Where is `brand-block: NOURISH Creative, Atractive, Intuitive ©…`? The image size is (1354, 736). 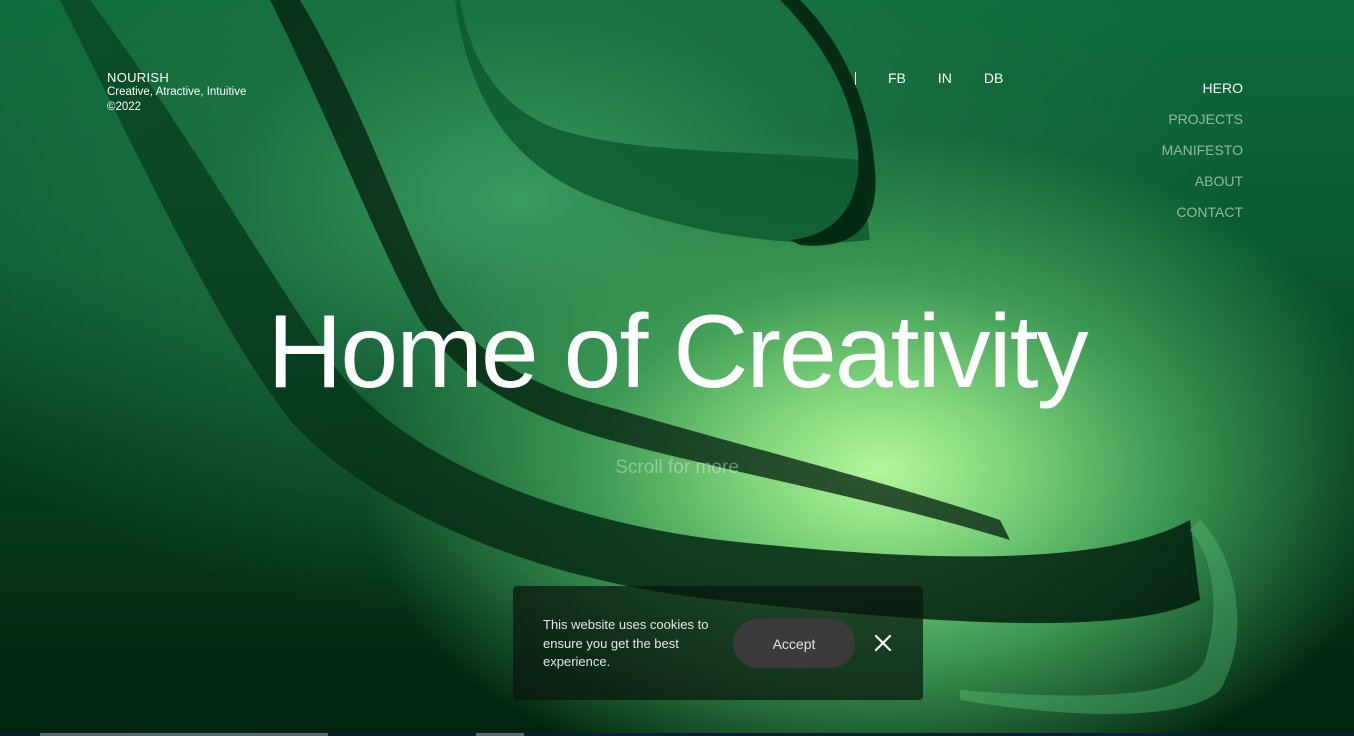
brand-block: NOURISH Creative, Atractive, Intuitive ©… is located at coordinates (176, 92).